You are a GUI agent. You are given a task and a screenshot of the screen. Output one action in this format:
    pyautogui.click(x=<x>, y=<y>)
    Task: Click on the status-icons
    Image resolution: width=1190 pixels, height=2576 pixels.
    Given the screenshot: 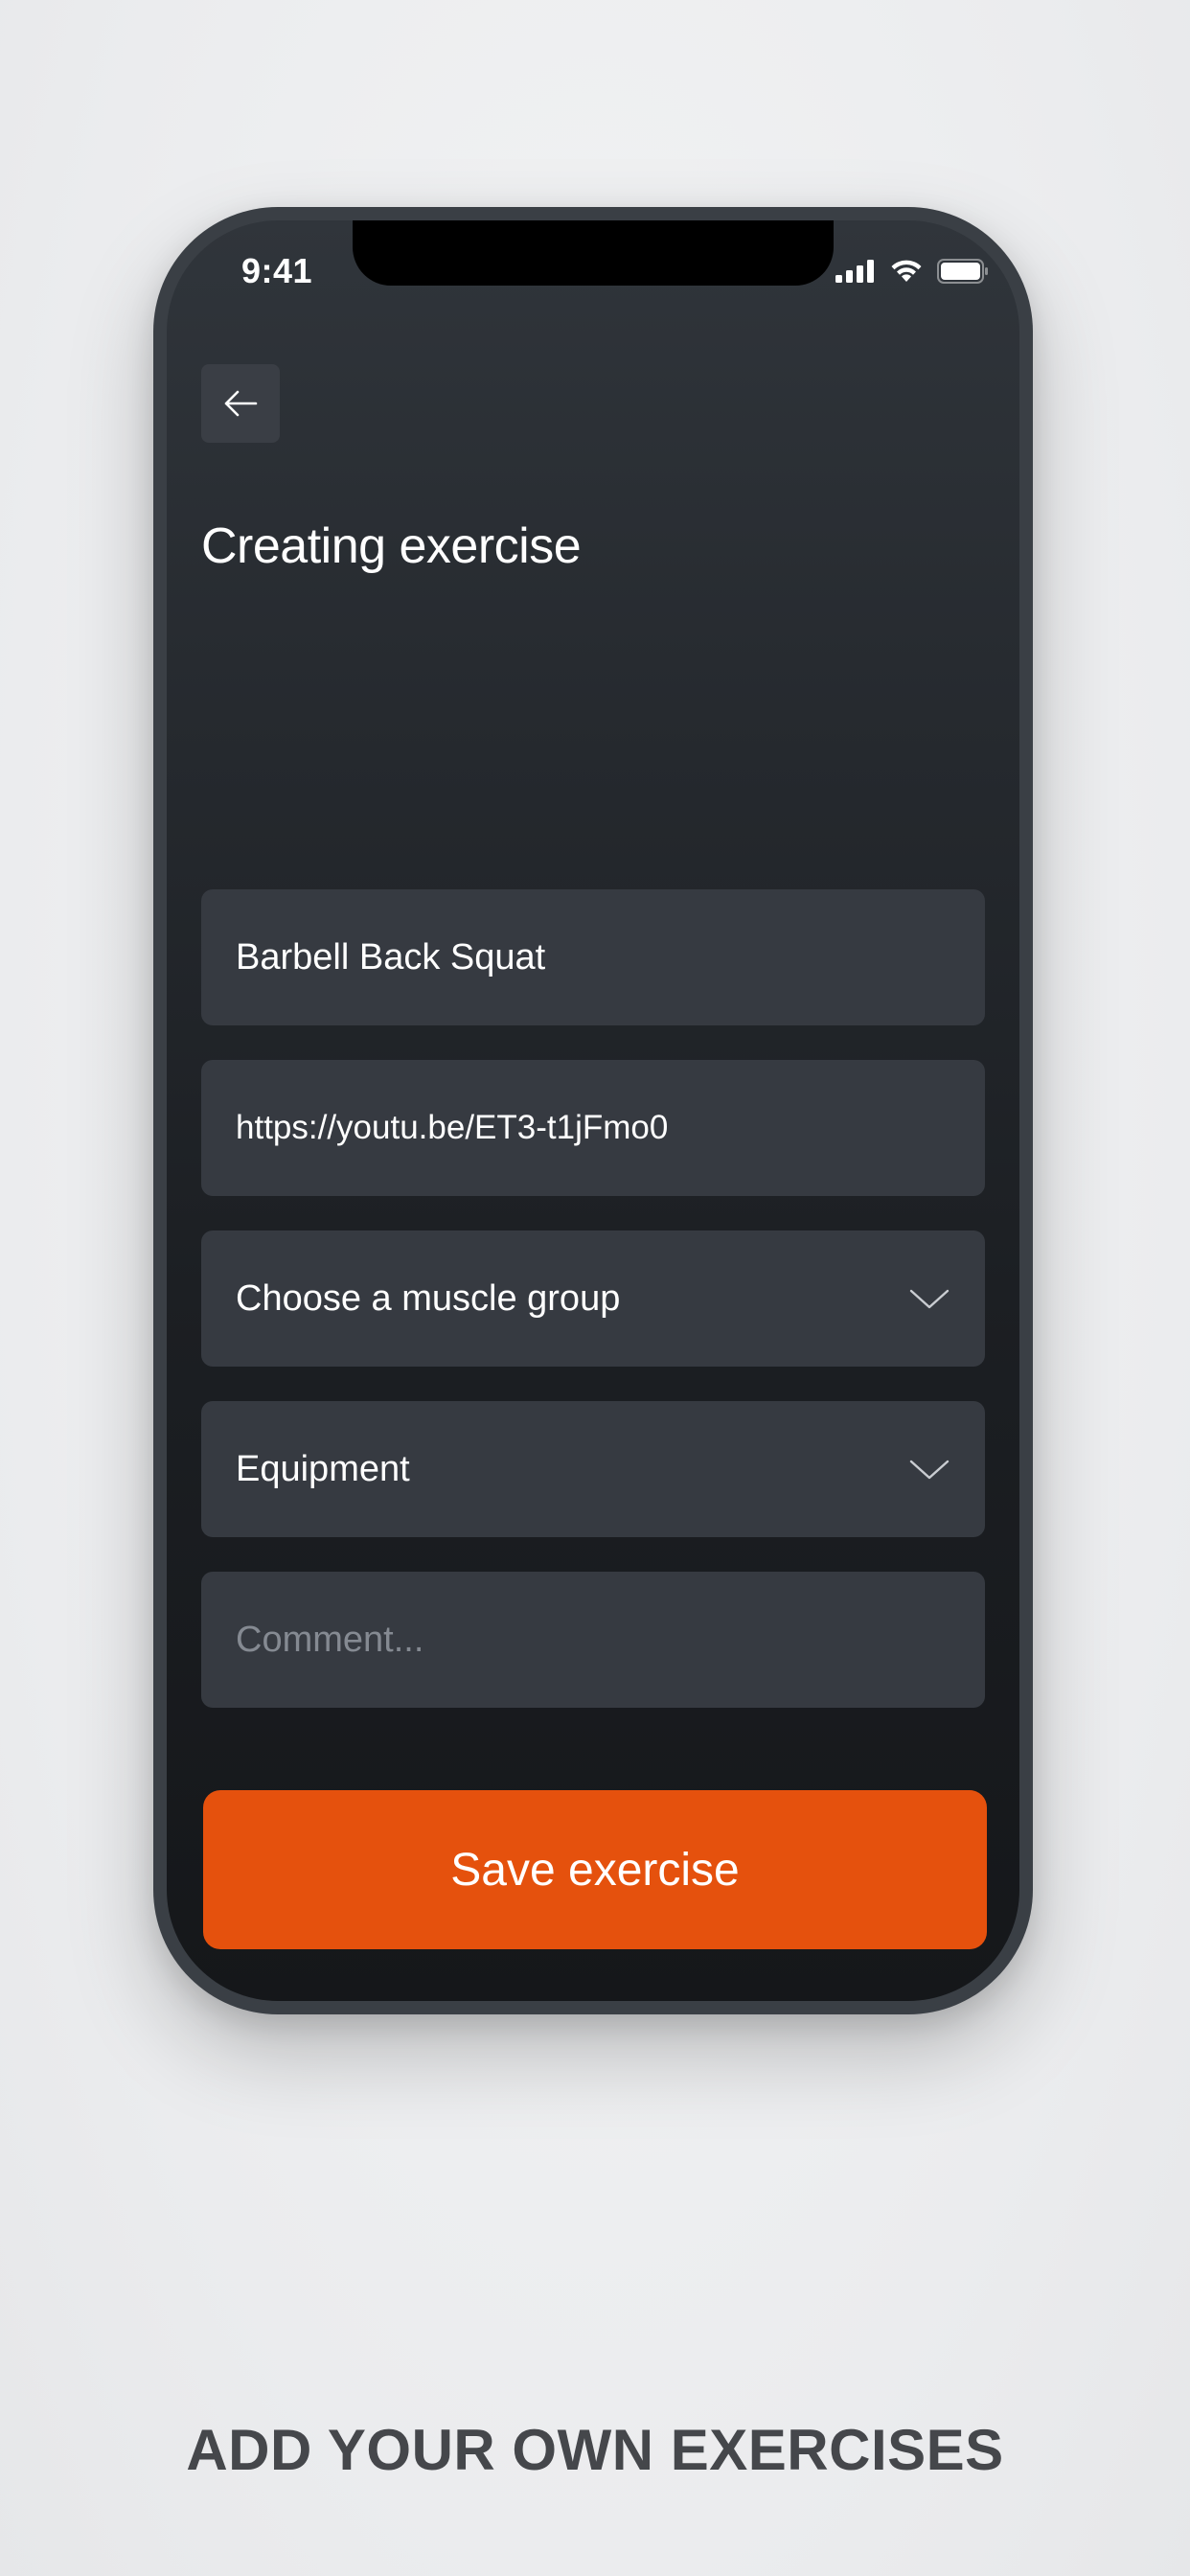 What is the action you would take?
    pyautogui.click(x=912, y=271)
    